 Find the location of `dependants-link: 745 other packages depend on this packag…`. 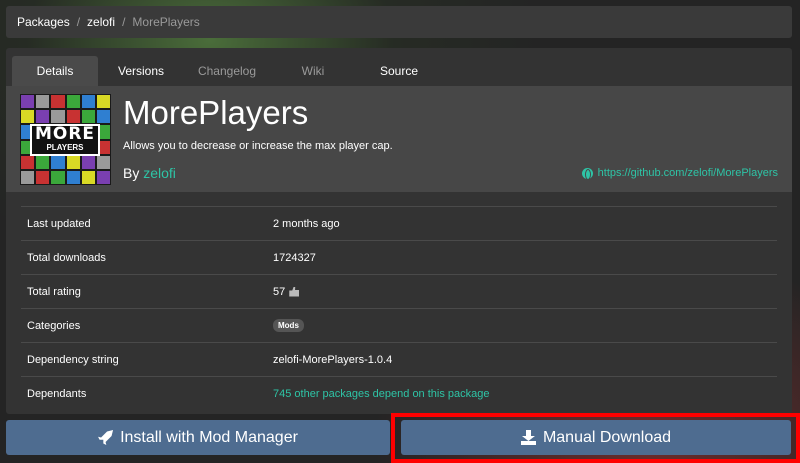

dependants-link: 745 other packages depend on this packag… is located at coordinates (525, 394).